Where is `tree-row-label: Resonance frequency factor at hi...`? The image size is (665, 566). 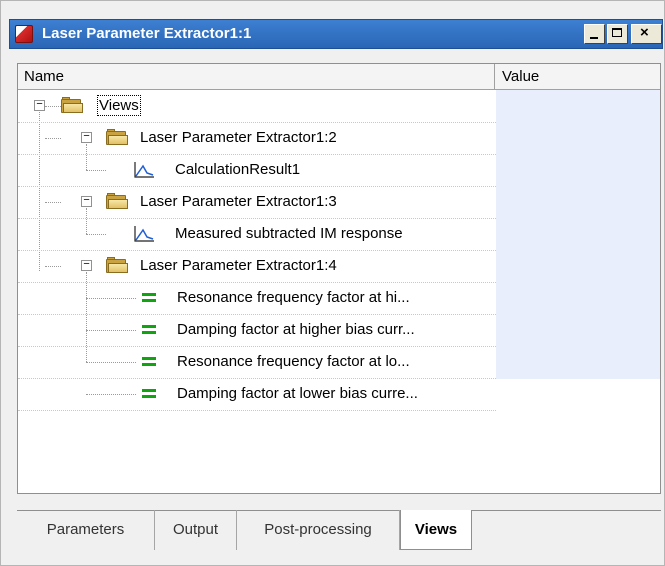 tree-row-label: Resonance frequency factor at hi... is located at coordinates (293, 297).